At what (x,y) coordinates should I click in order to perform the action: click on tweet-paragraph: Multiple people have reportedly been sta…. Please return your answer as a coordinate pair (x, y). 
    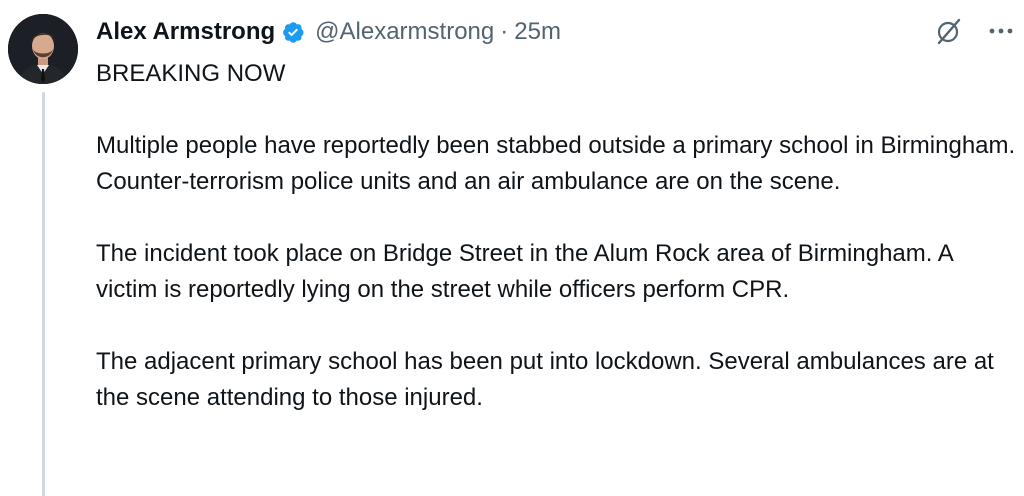
    Looking at the image, I should click on (556, 163).